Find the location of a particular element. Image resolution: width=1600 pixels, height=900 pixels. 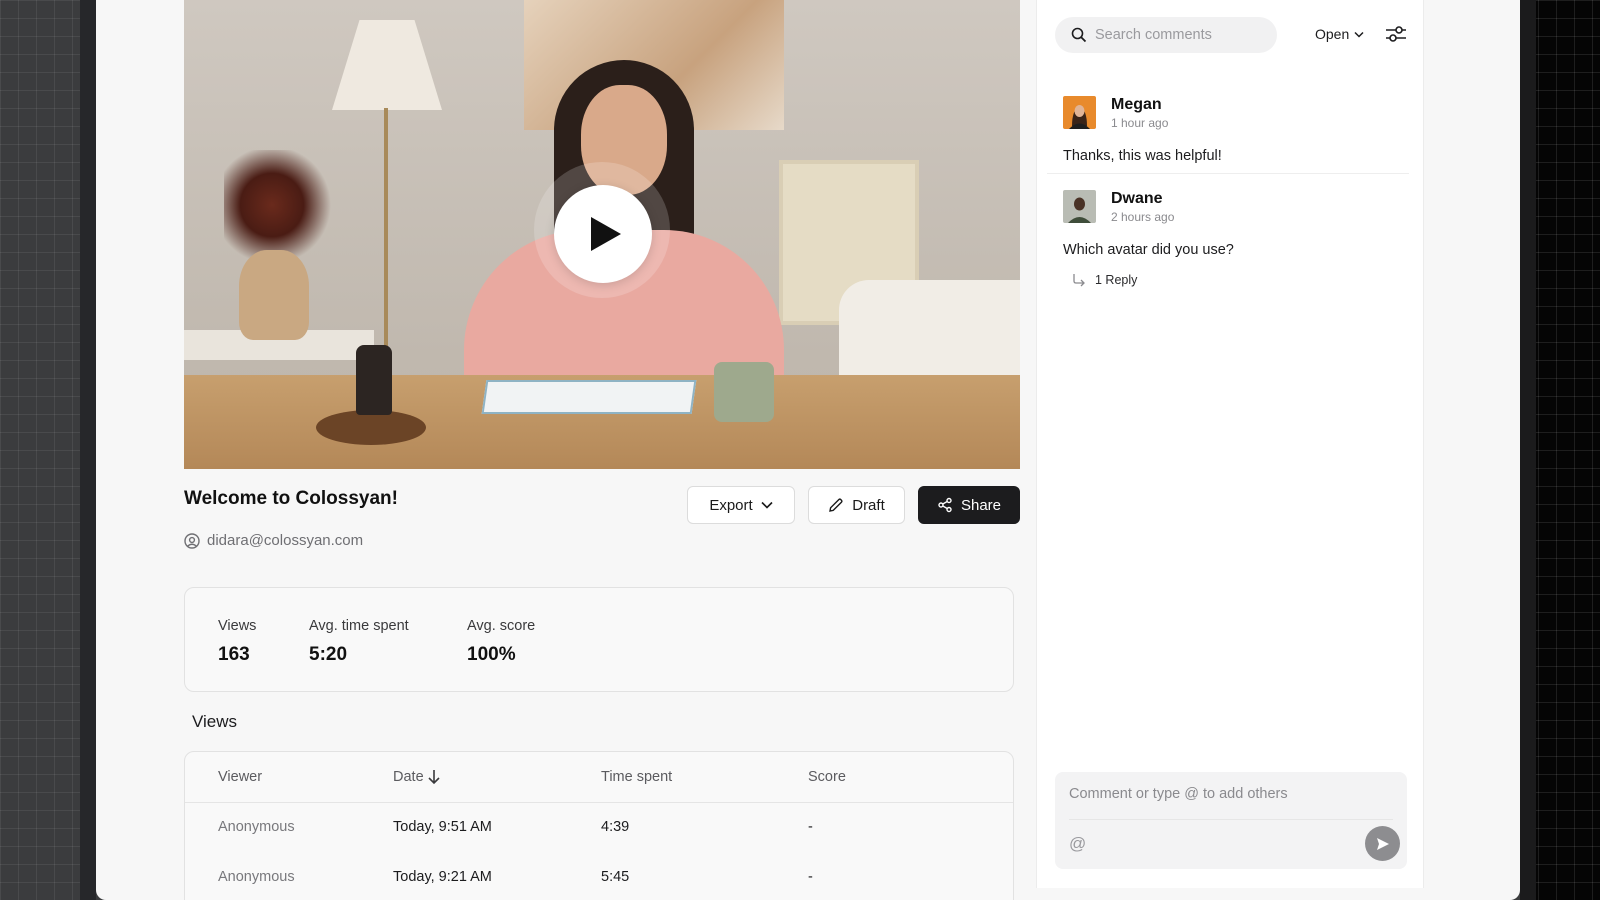

export-button: Export is located at coordinates (741, 505).